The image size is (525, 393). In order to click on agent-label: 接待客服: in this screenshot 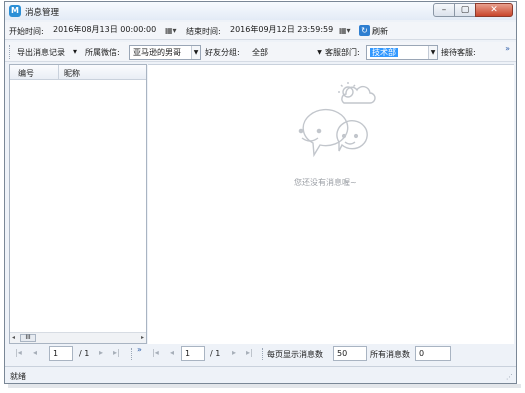, I will do `click(458, 52)`.